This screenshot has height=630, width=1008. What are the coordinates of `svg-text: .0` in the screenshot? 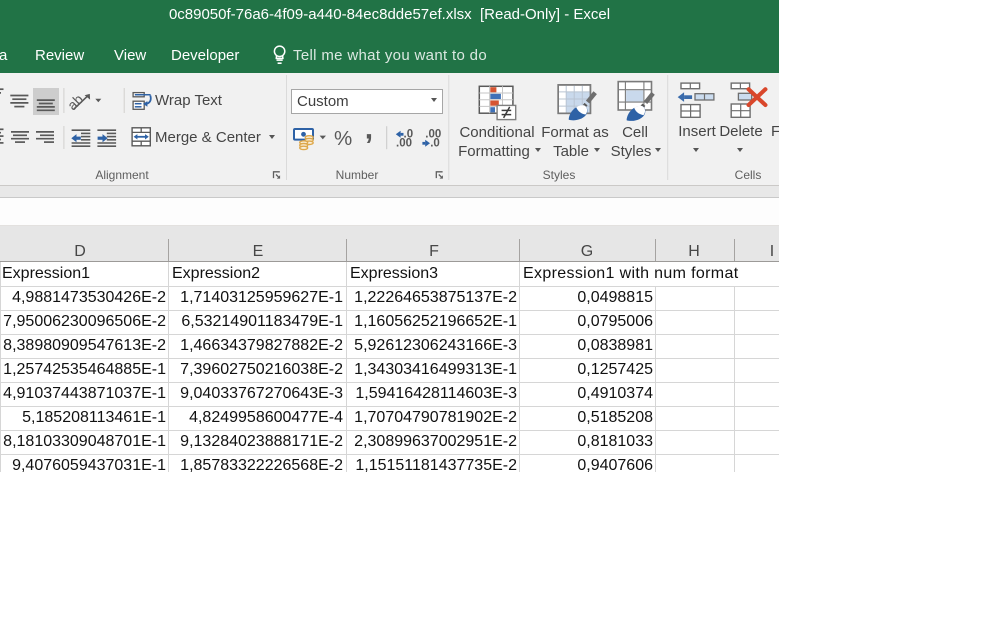 It's located at (435, 144).